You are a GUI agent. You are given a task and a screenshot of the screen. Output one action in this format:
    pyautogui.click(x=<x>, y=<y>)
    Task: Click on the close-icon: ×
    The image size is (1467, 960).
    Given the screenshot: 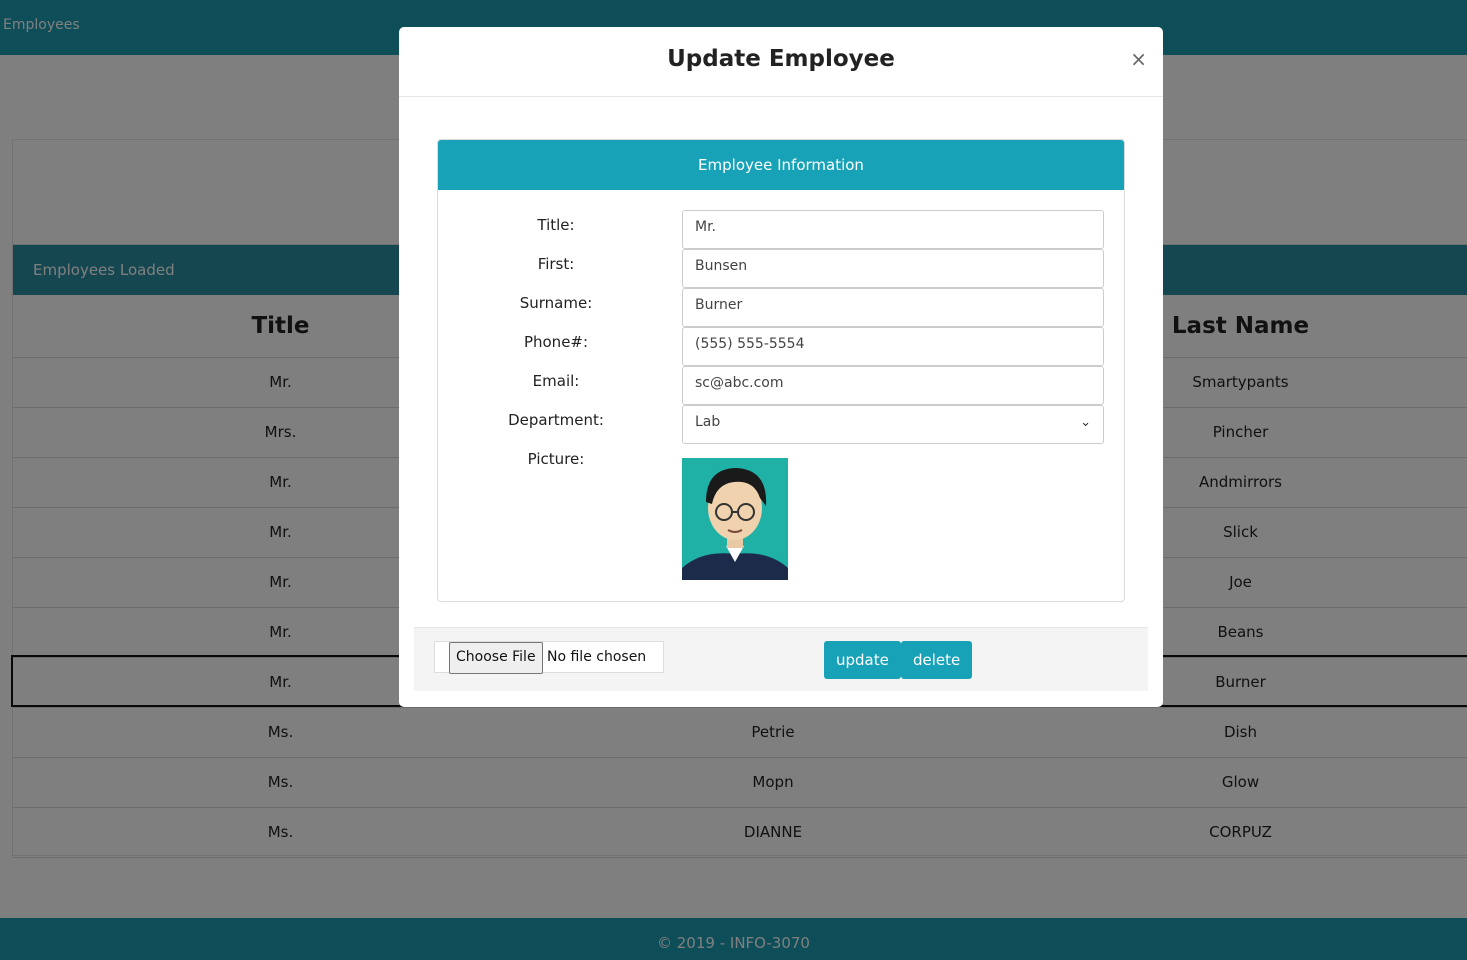 What is the action you would take?
    pyautogui.click(x=1138, y=59)
    